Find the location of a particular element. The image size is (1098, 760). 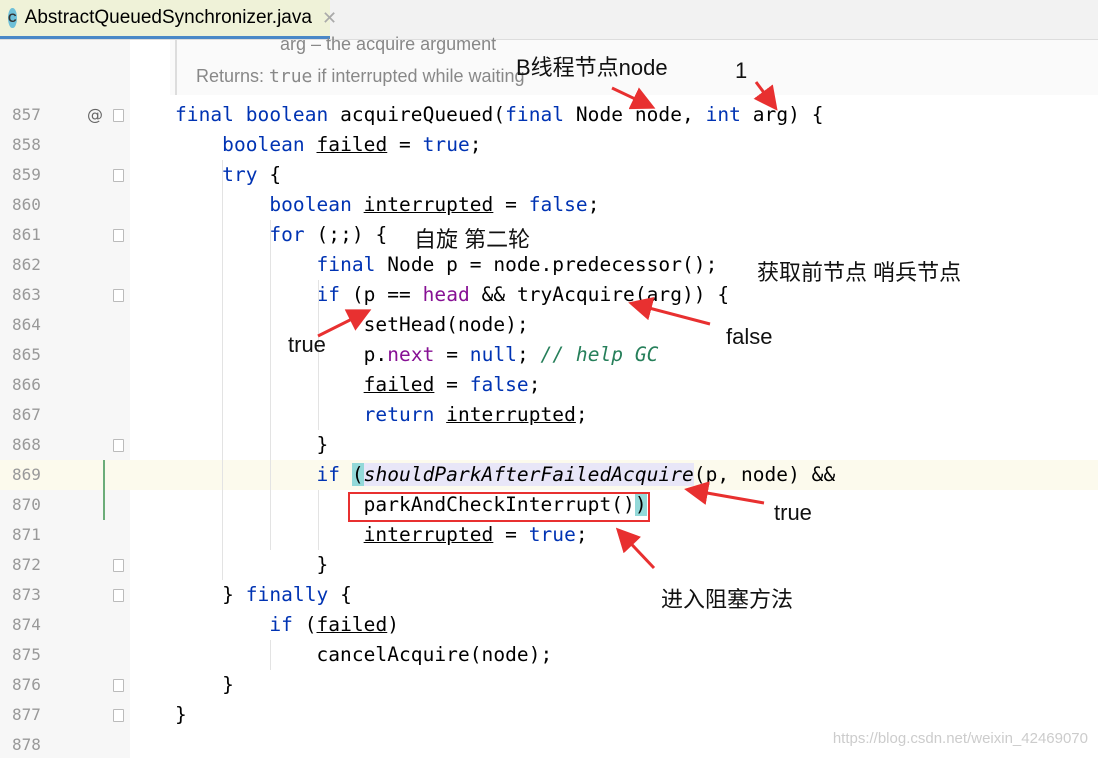

code-text: if (p == head && tryAcquire(arg)) { is located at coordinates (452, 294).